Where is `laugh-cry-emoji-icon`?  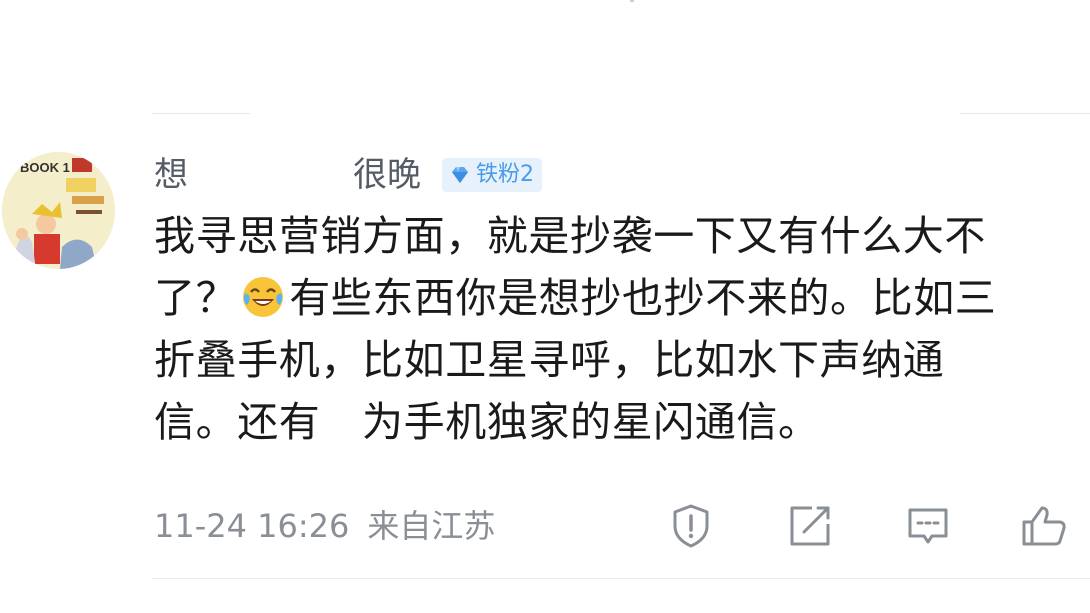
laugh-cry-emoji-icon is located at coordinates (263, 297).